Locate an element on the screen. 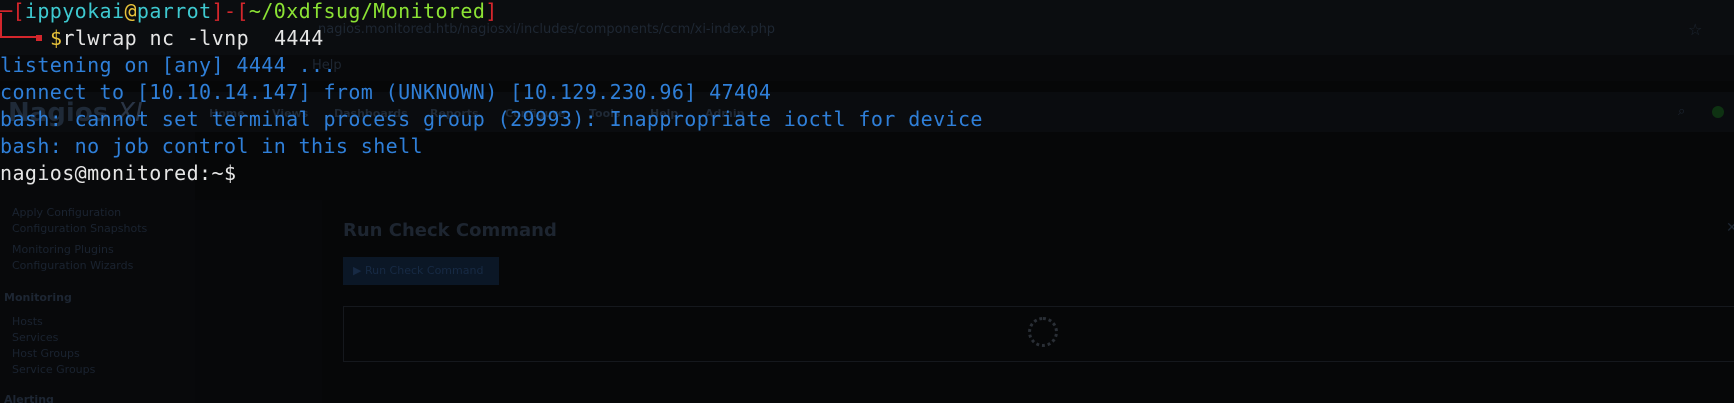 This screenshot has width=1734, height=403. prompt-line: ─[ippyokai@parrot]-[~/0xdfsug/Monitored] is located at coordinates (249, 11).